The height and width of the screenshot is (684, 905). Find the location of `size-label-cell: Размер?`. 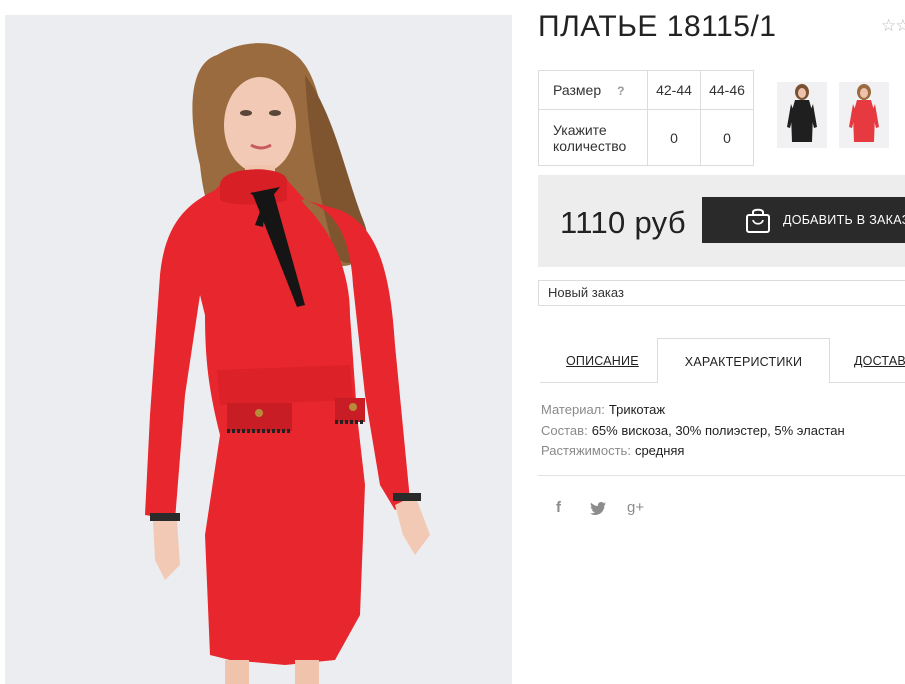

size-label-cell: Размер? is located at coordinates (593, 90).